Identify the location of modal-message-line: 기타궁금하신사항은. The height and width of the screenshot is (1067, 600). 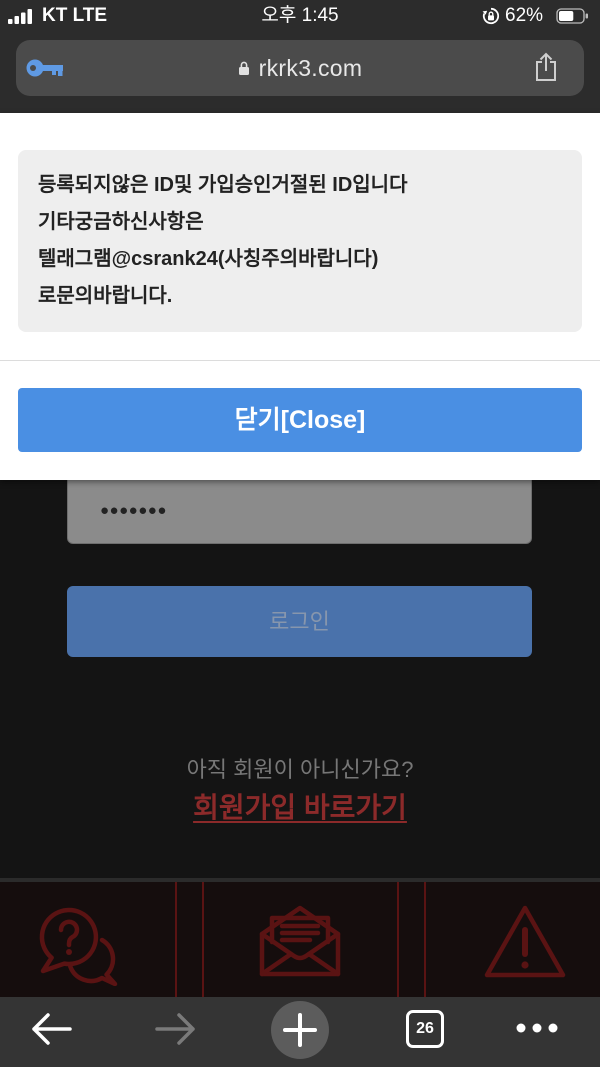
(121, 222).